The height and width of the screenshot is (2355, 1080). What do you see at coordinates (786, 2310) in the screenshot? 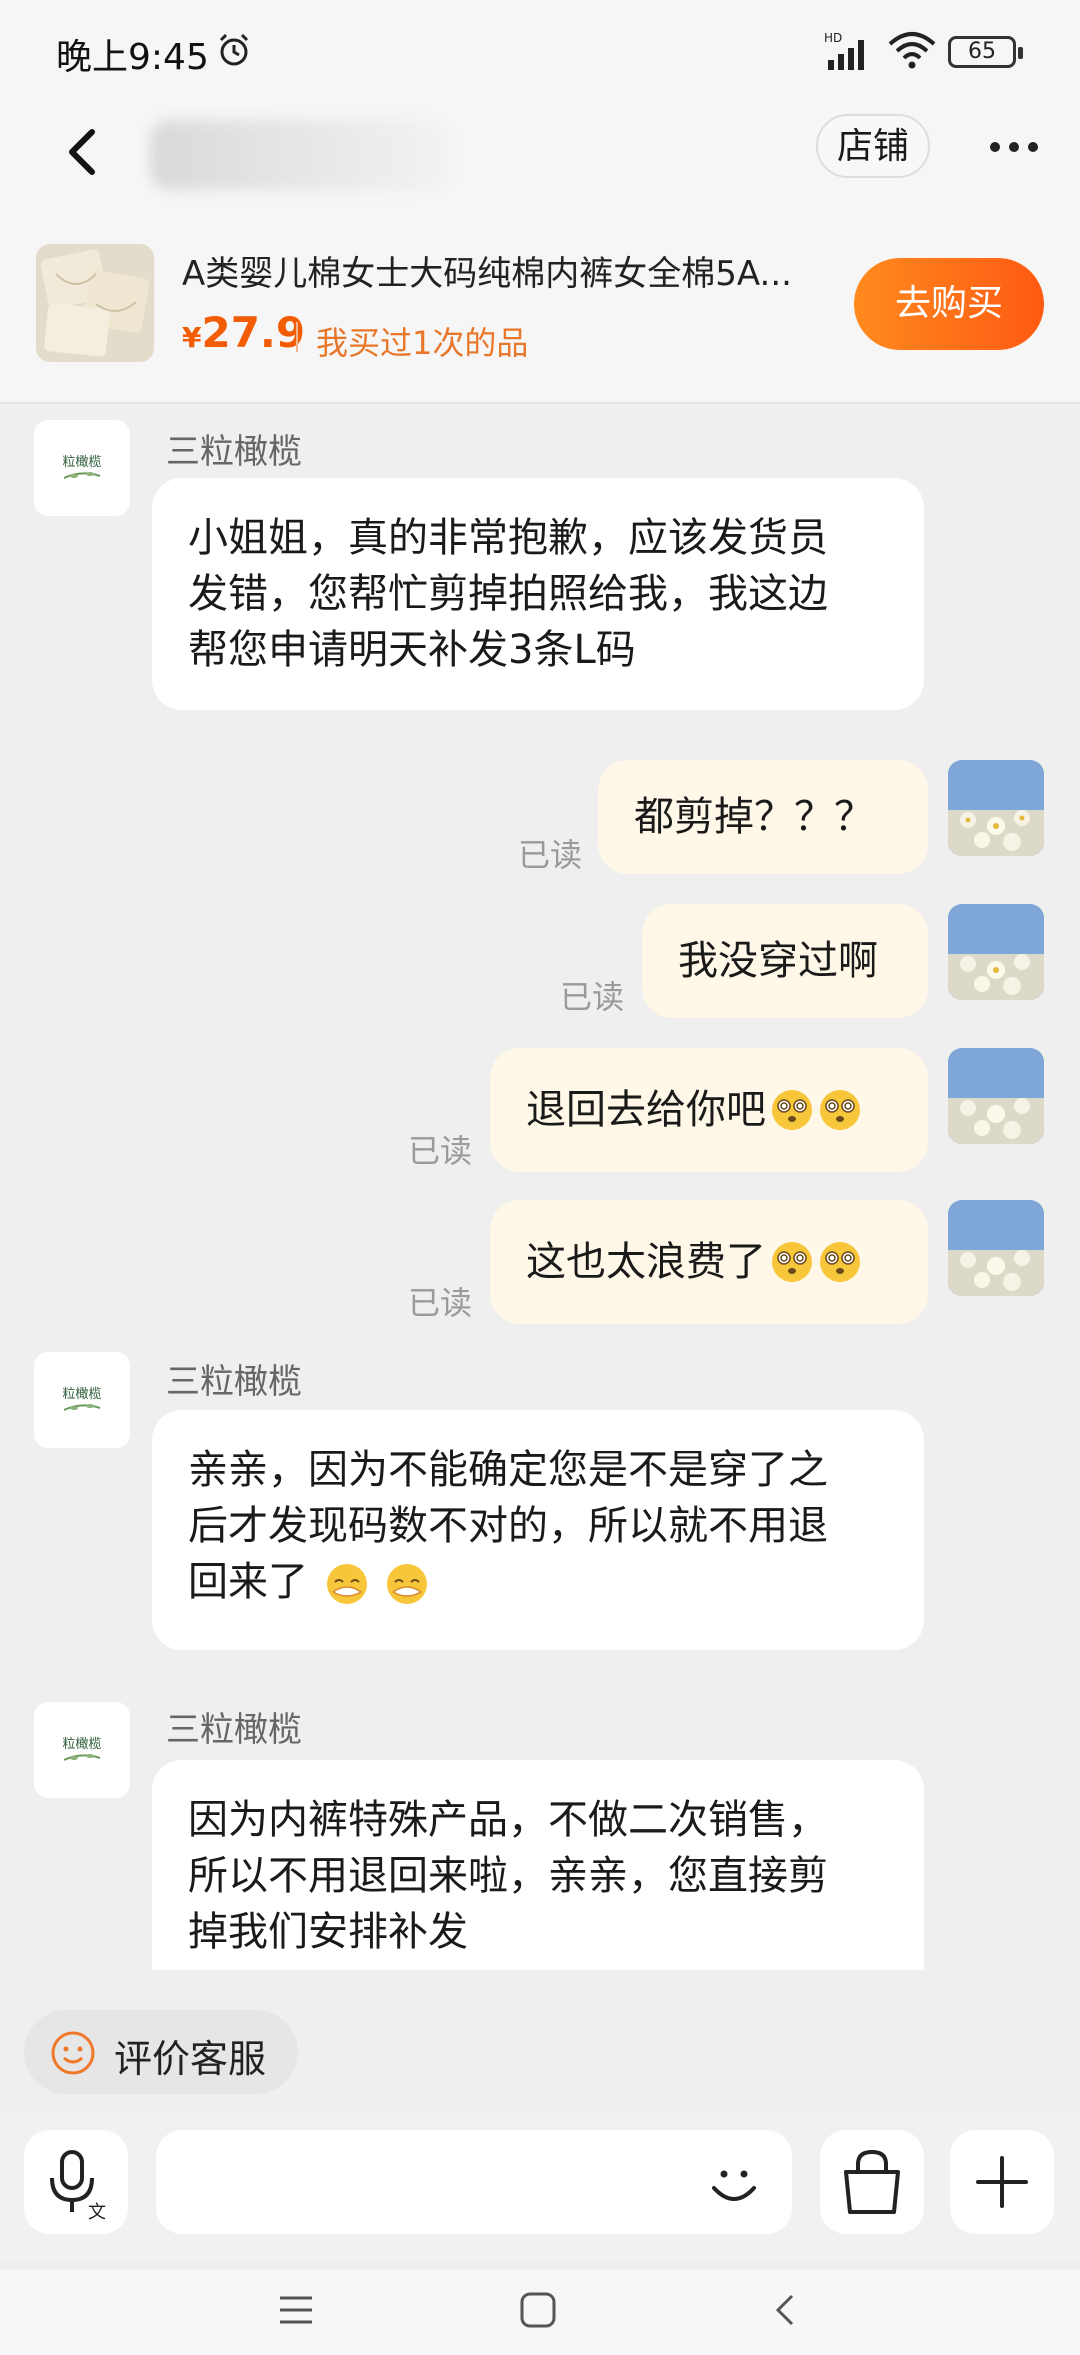
I see `nav-back-icon` at bounding box center [786, 2310].